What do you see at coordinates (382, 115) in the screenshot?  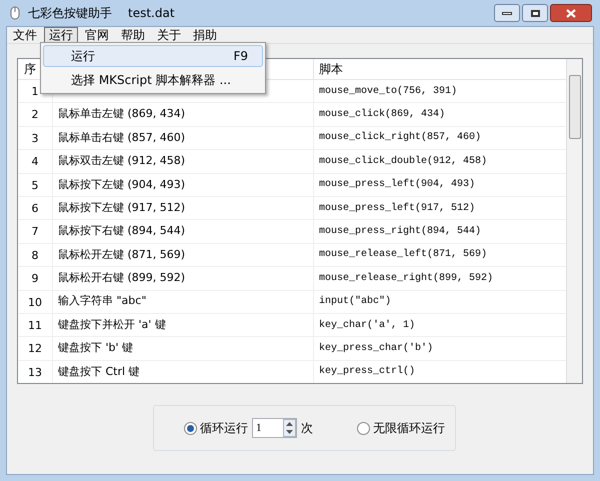 I see `table-cell-text: mouse_click(869, 434)` at bounding box center [382, 115].